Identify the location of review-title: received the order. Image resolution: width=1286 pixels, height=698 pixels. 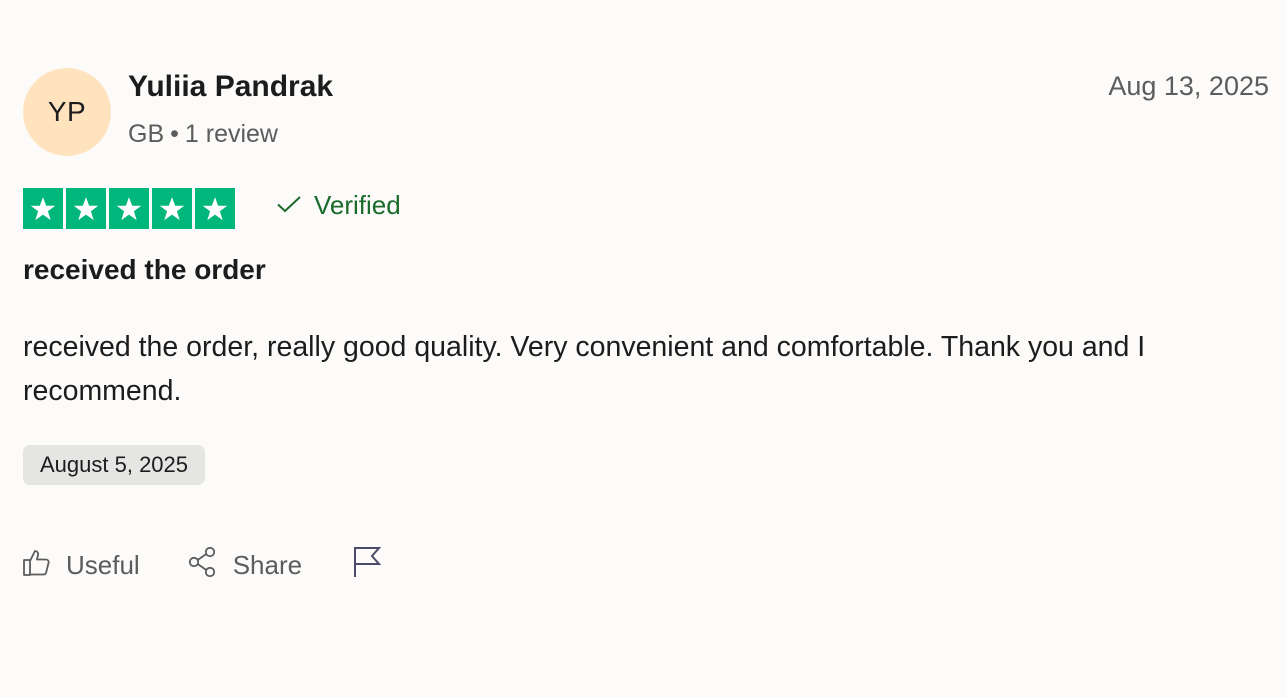
(144, 269).